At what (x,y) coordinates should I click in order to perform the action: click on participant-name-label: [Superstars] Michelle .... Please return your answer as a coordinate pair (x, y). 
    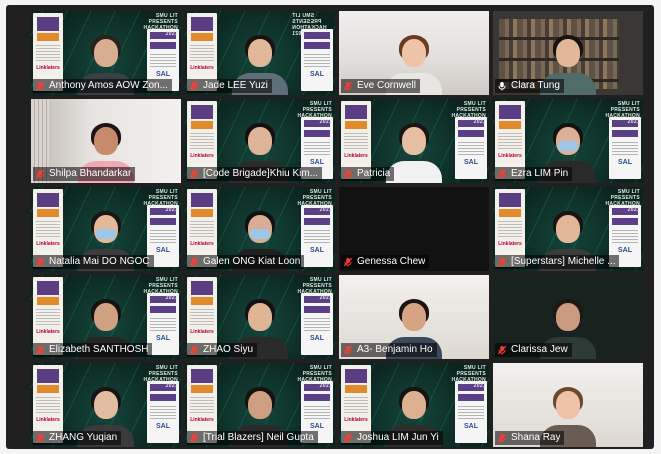
    Looking at the image, I should click on (557, 262).